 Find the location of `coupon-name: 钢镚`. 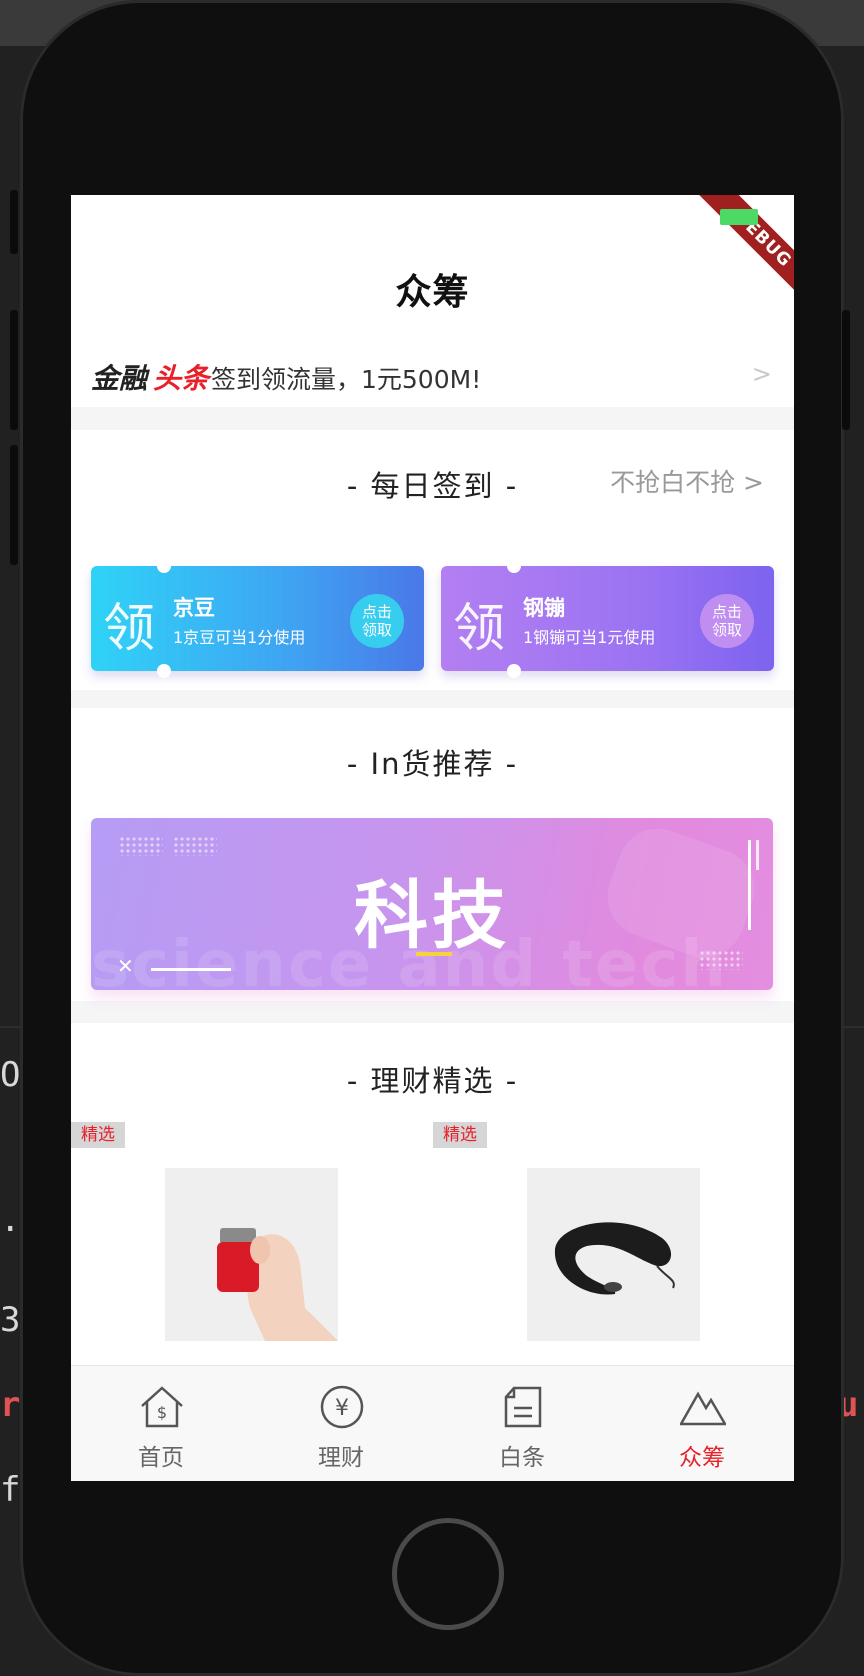

coupon-name: 钢镚 is located at coordinates (544, 608).